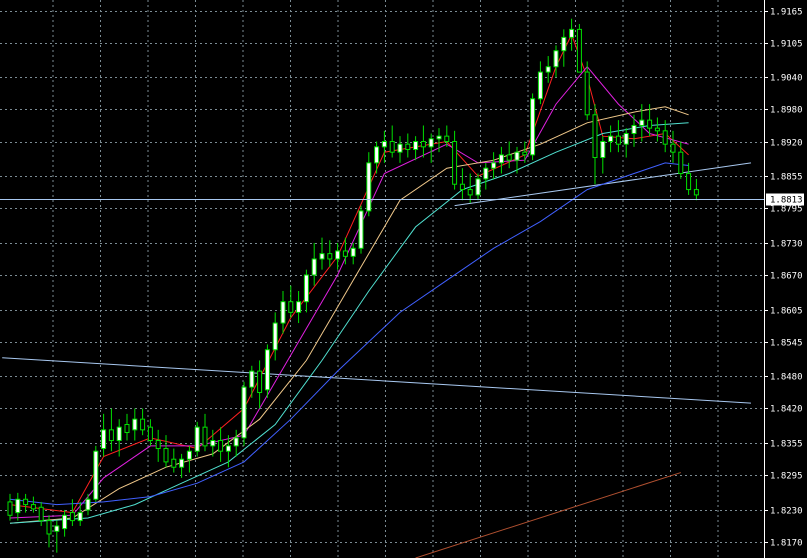 This screenshot has height=558, width=807. Describe the element at coordinates (786, 445) in the screenshot. I see `y-tick-label: 1.8355` at that location.